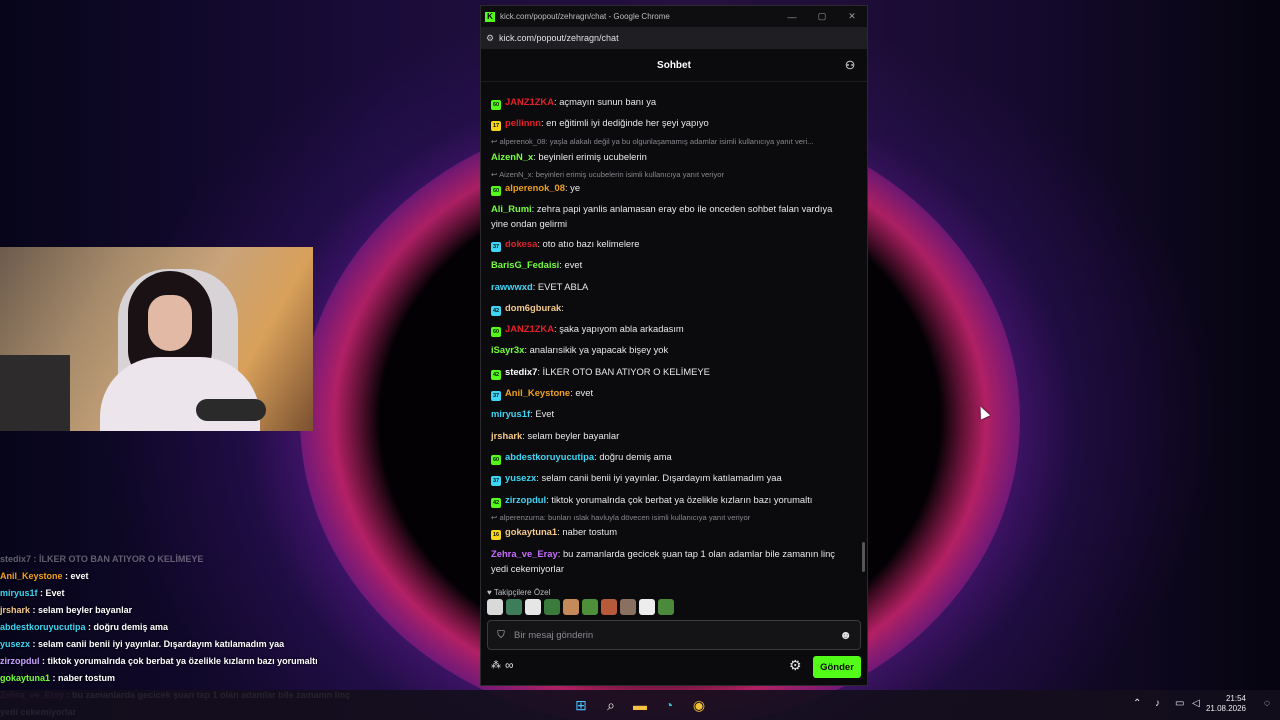 The width and height of the screenshot is (1280, 720). Describe the element at coordinates (523, 122) in the screenshot. I see `chat-username: pellinnn` at that location.